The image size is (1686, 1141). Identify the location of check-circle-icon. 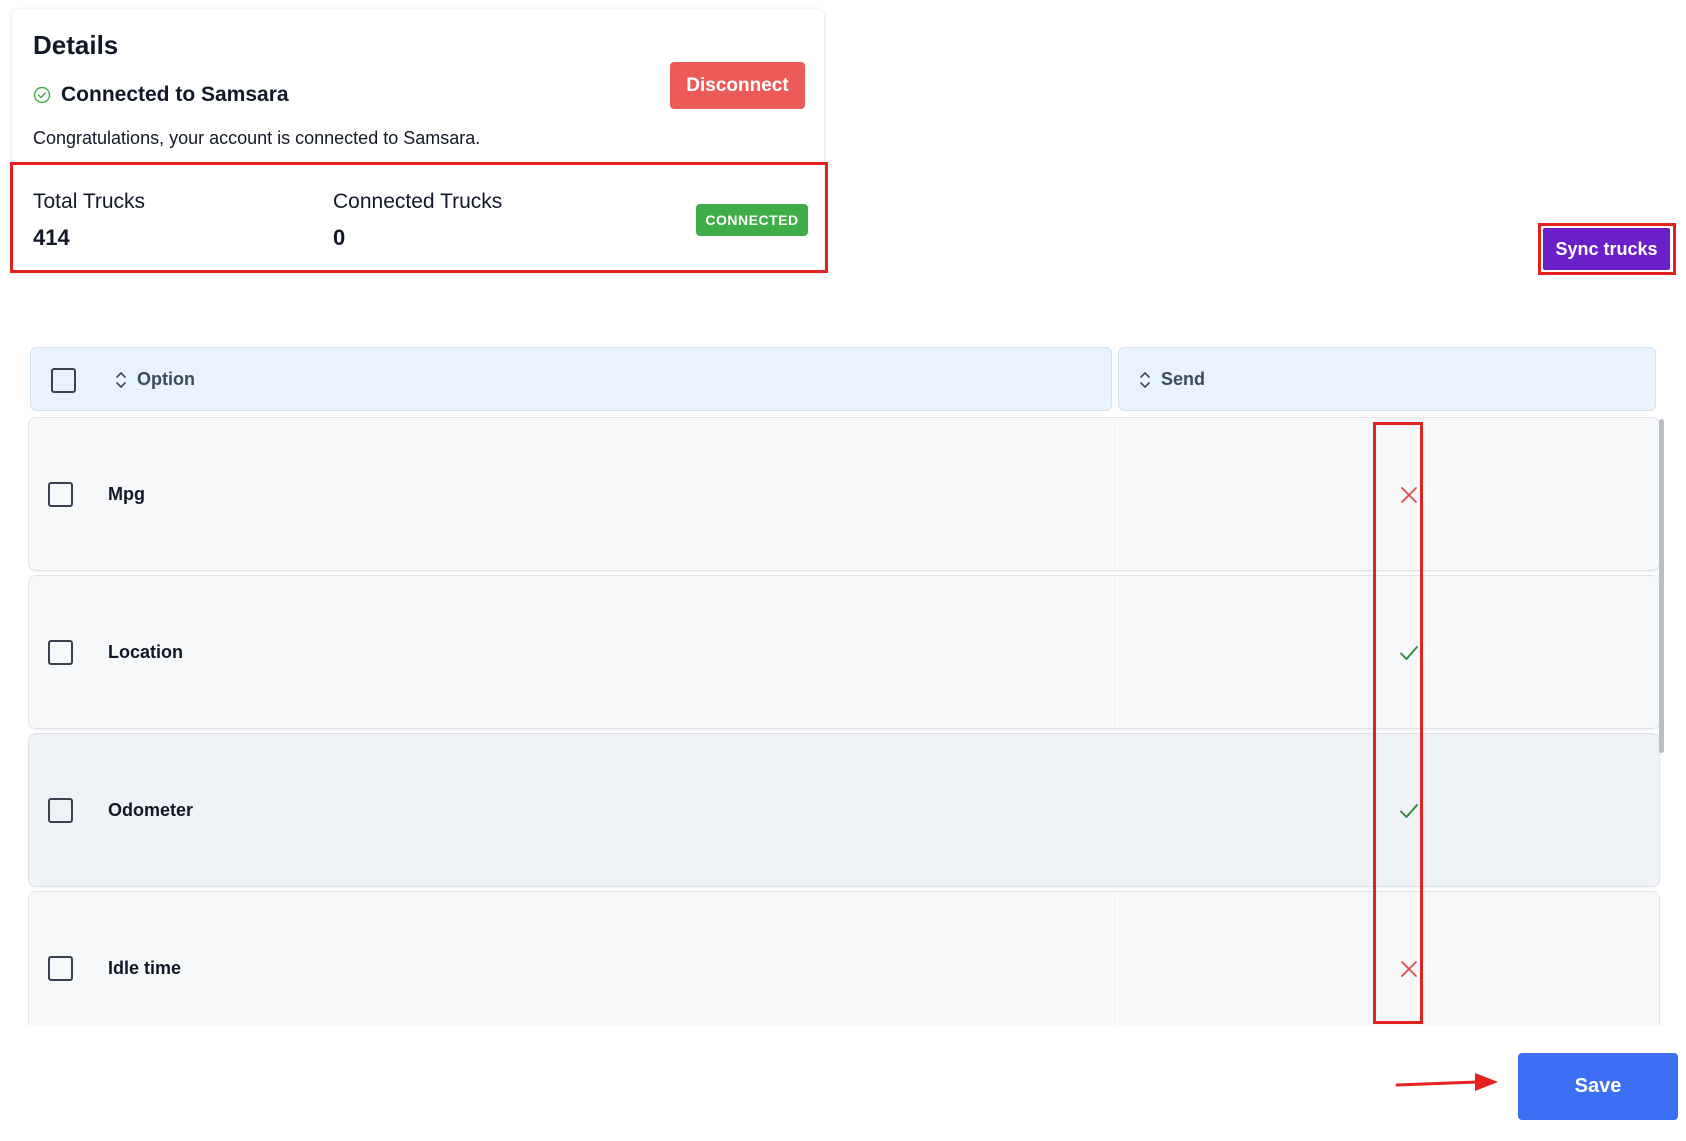
(42, 95).